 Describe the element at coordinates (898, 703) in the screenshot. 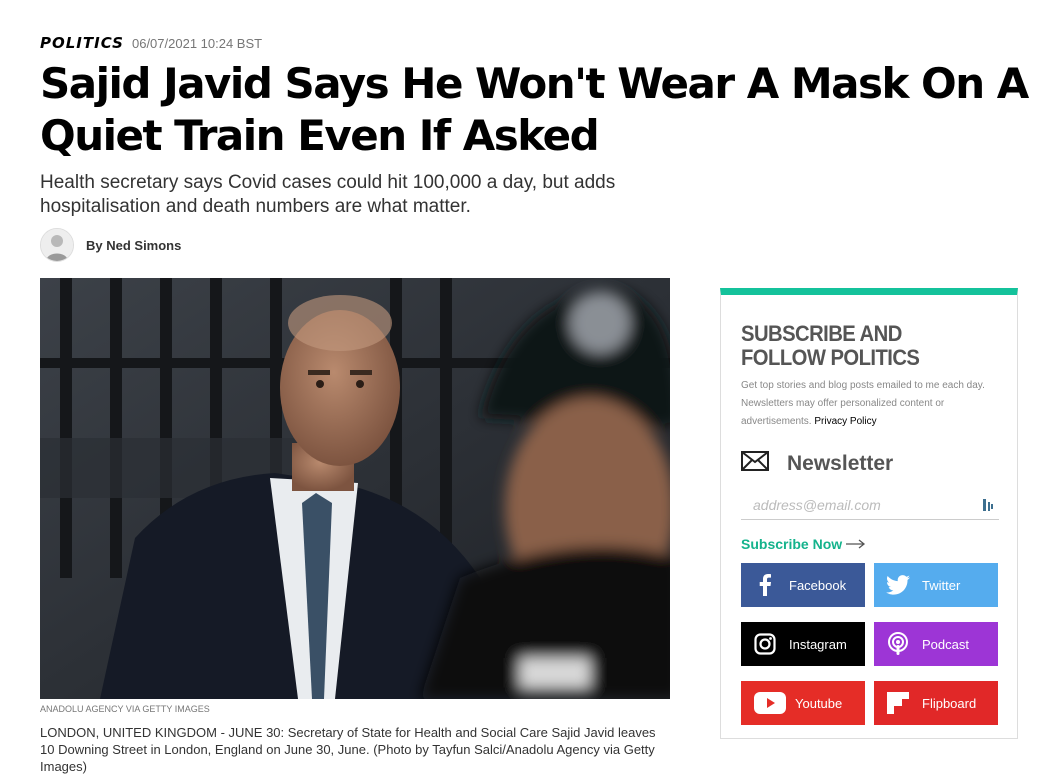

I see `flipboard-icon` at that location.